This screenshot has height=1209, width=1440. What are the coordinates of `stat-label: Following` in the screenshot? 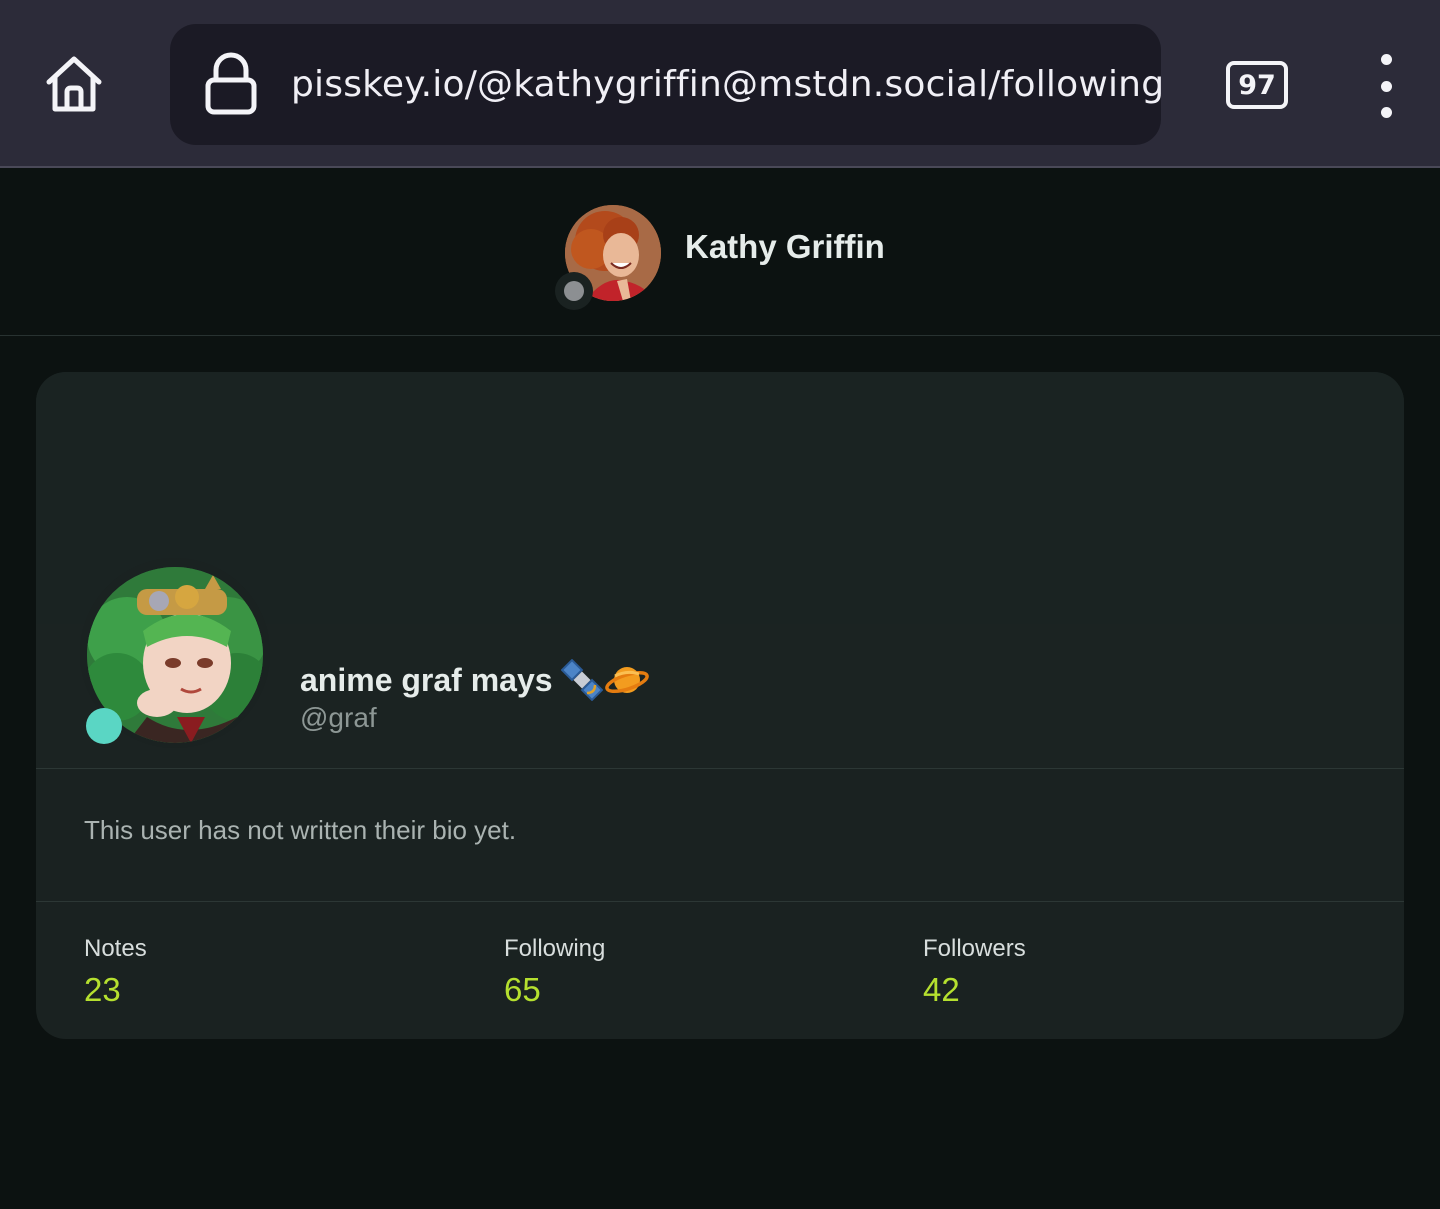 It's located at (555, 948).